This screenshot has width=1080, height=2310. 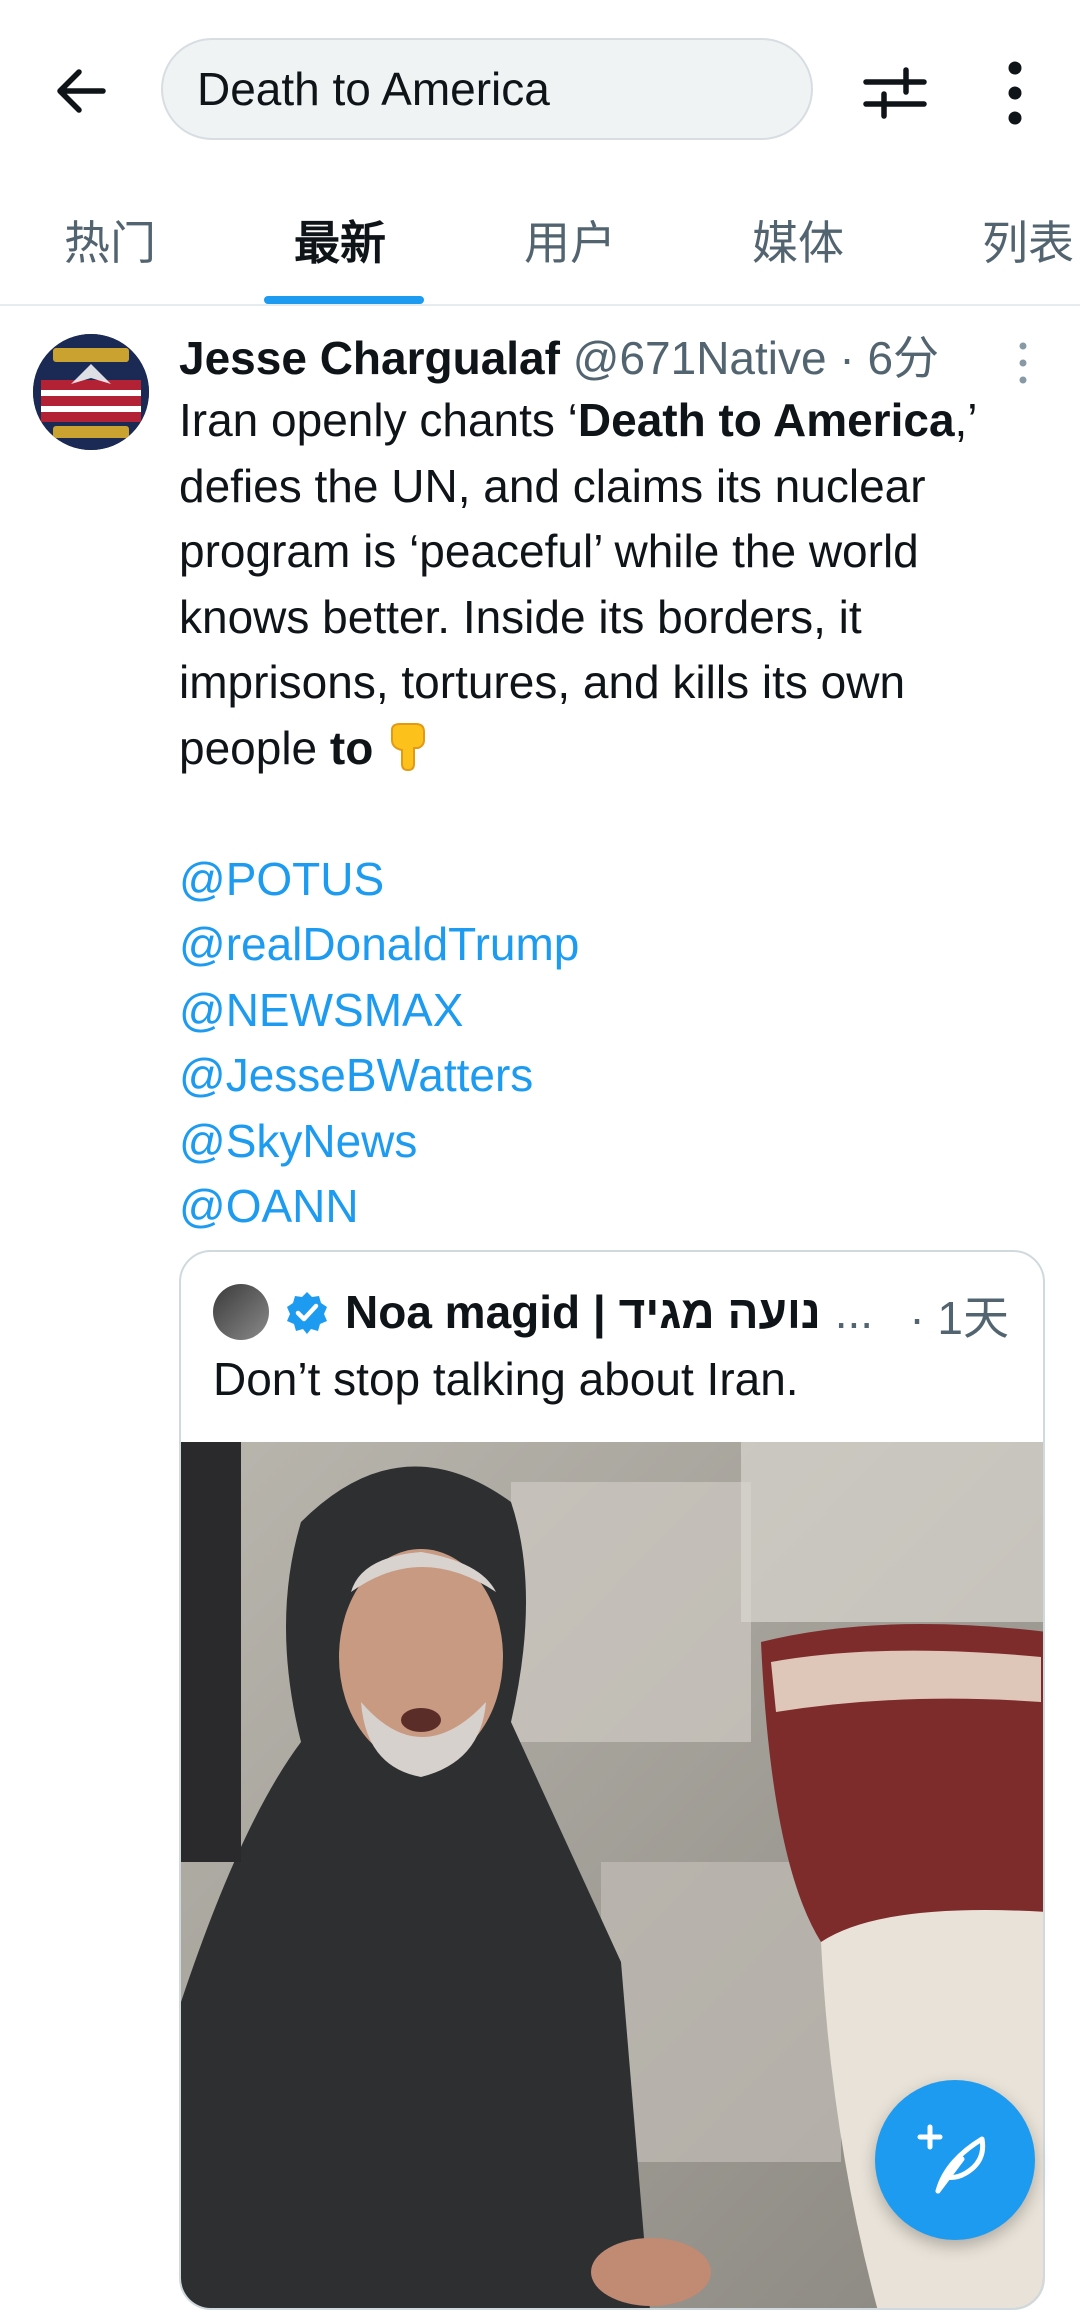 I want to click on back-button, so click(x=81, y=91).